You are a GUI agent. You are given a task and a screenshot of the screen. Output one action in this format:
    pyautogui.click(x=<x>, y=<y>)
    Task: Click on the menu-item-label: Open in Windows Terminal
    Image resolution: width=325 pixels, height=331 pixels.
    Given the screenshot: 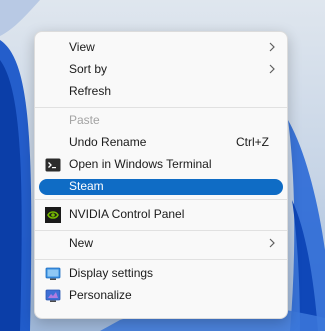 What is the action you would take?
    pyautogui.click(x=140, y=164)
    